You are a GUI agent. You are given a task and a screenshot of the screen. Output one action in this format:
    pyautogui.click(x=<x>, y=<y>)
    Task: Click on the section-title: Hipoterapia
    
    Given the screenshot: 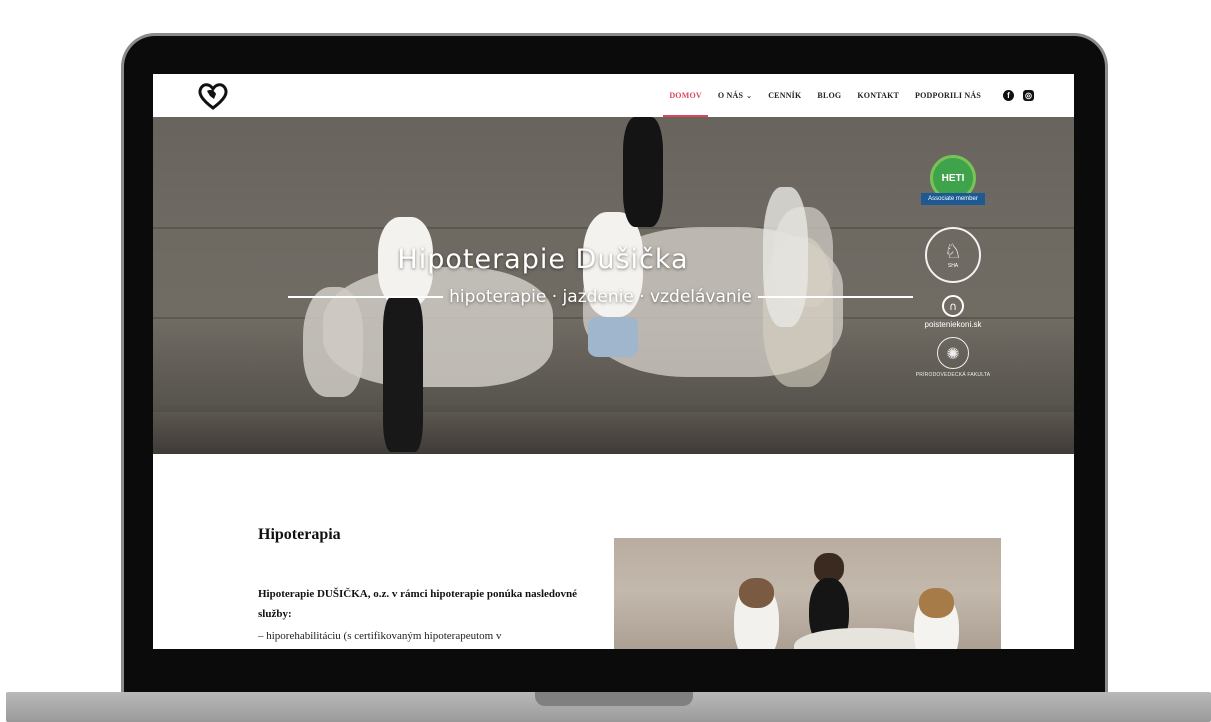 What is the action you would take?
    pyautogui.click(x=299, y=534)
    